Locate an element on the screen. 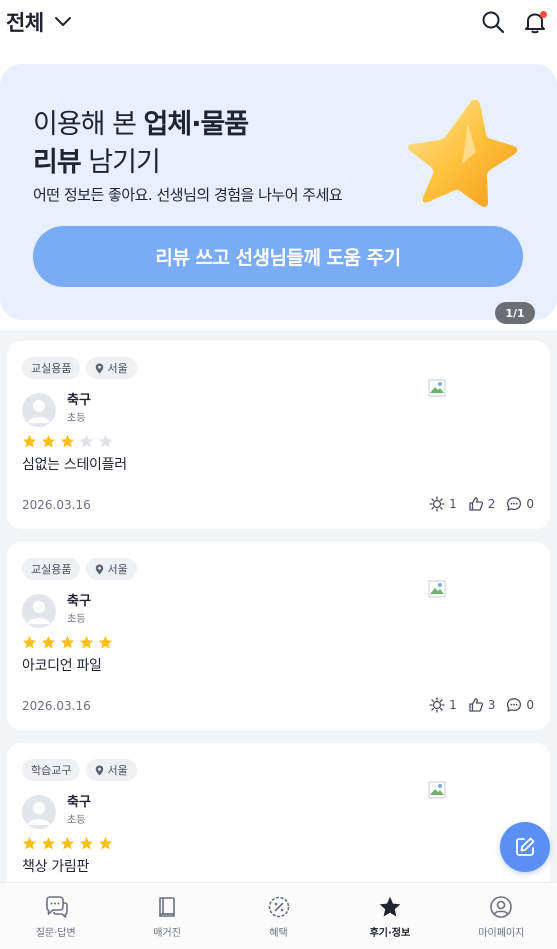 This screenshot has height=949, width=557. star-icon is located at coordinates (390, 906).